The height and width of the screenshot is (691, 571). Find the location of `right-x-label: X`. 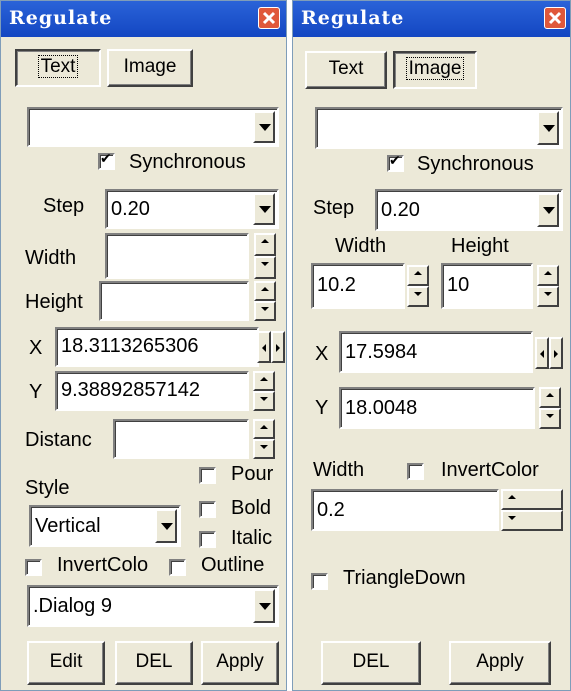

right-x-label: X is located at coordinates (322, 354).